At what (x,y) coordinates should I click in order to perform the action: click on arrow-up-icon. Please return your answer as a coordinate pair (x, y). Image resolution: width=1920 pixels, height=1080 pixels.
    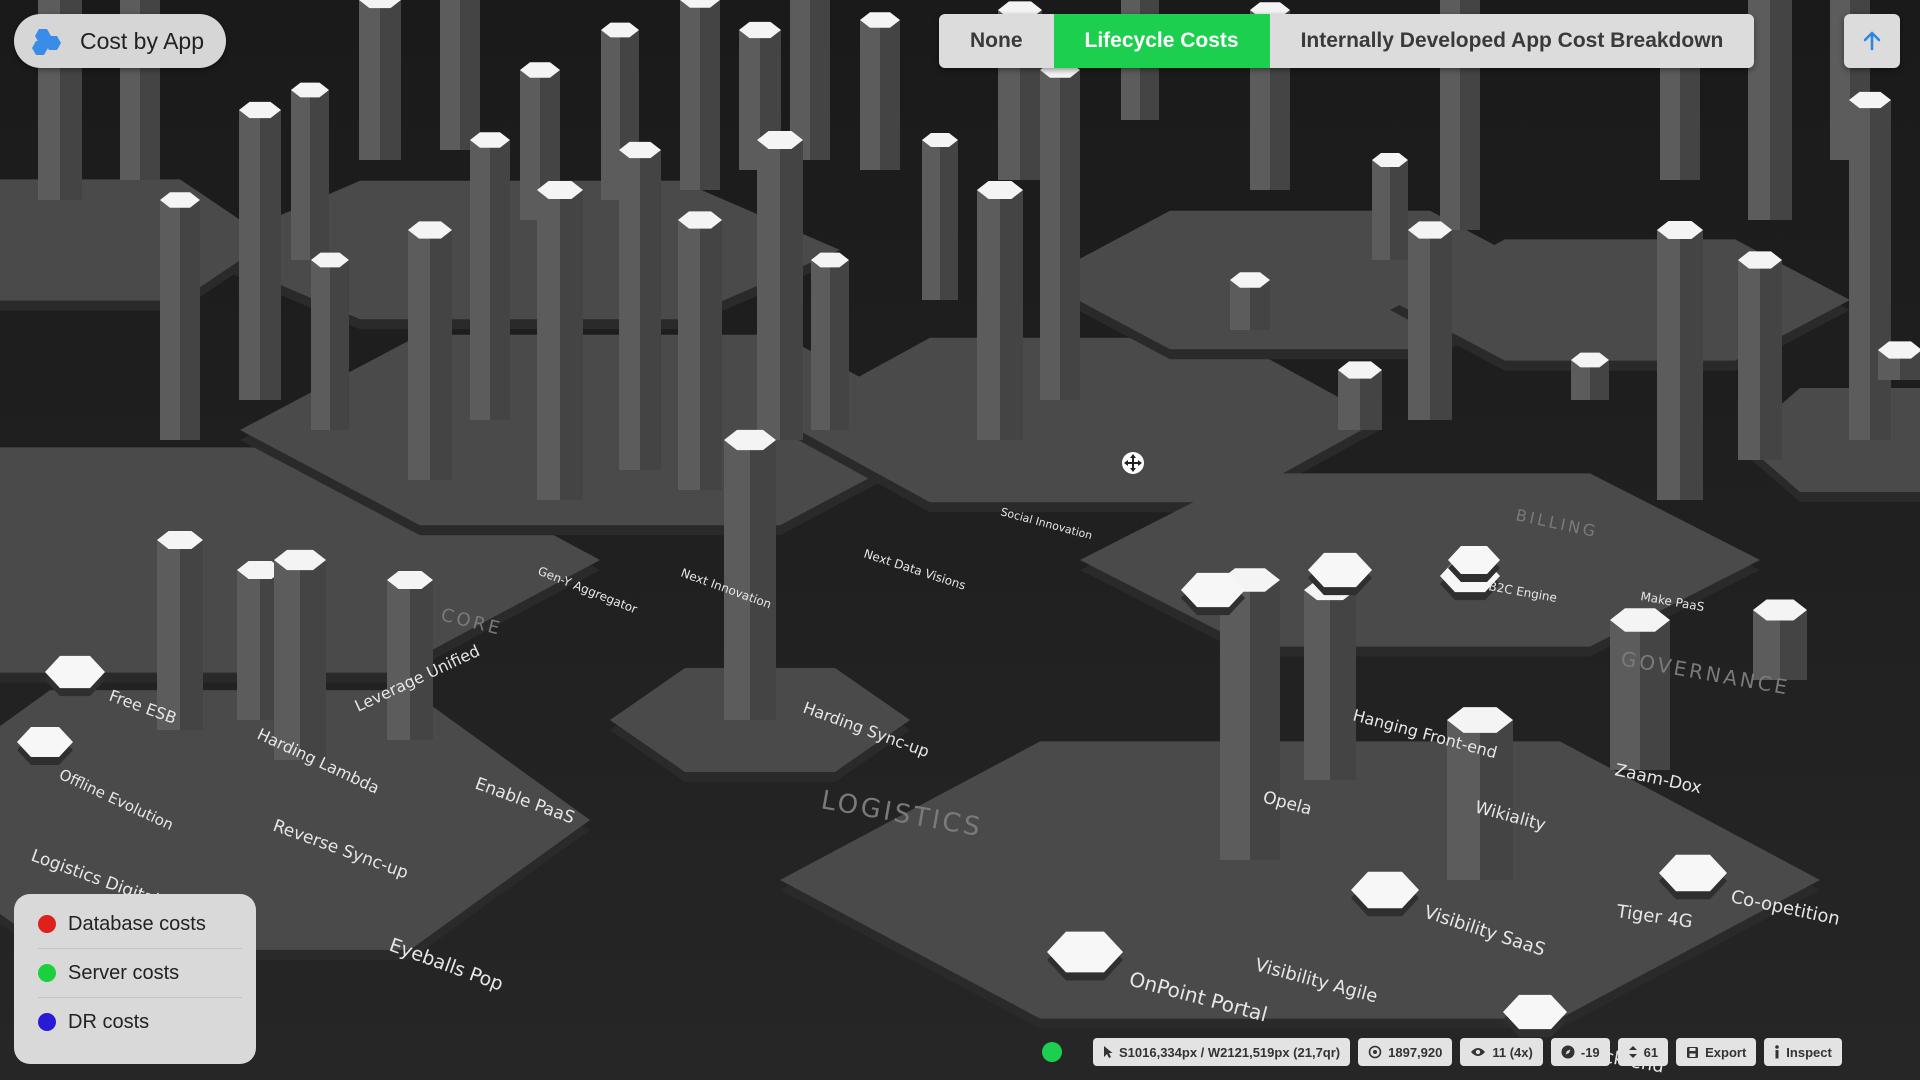
    Looking at the image, I should click on (1872, 41).